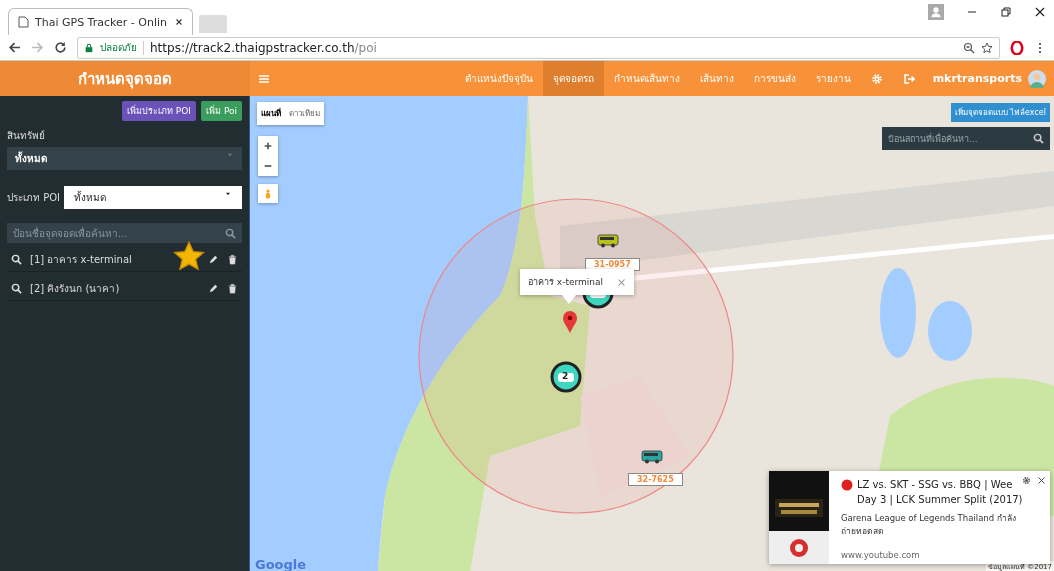 Image resolution: width=1054 pixels, height=571 pixels. What do you see at coordinates (115, 259) in the screenshot?
I see `poi-item: [1] อาคาร x-terminal` at bounding box center [115, 259].